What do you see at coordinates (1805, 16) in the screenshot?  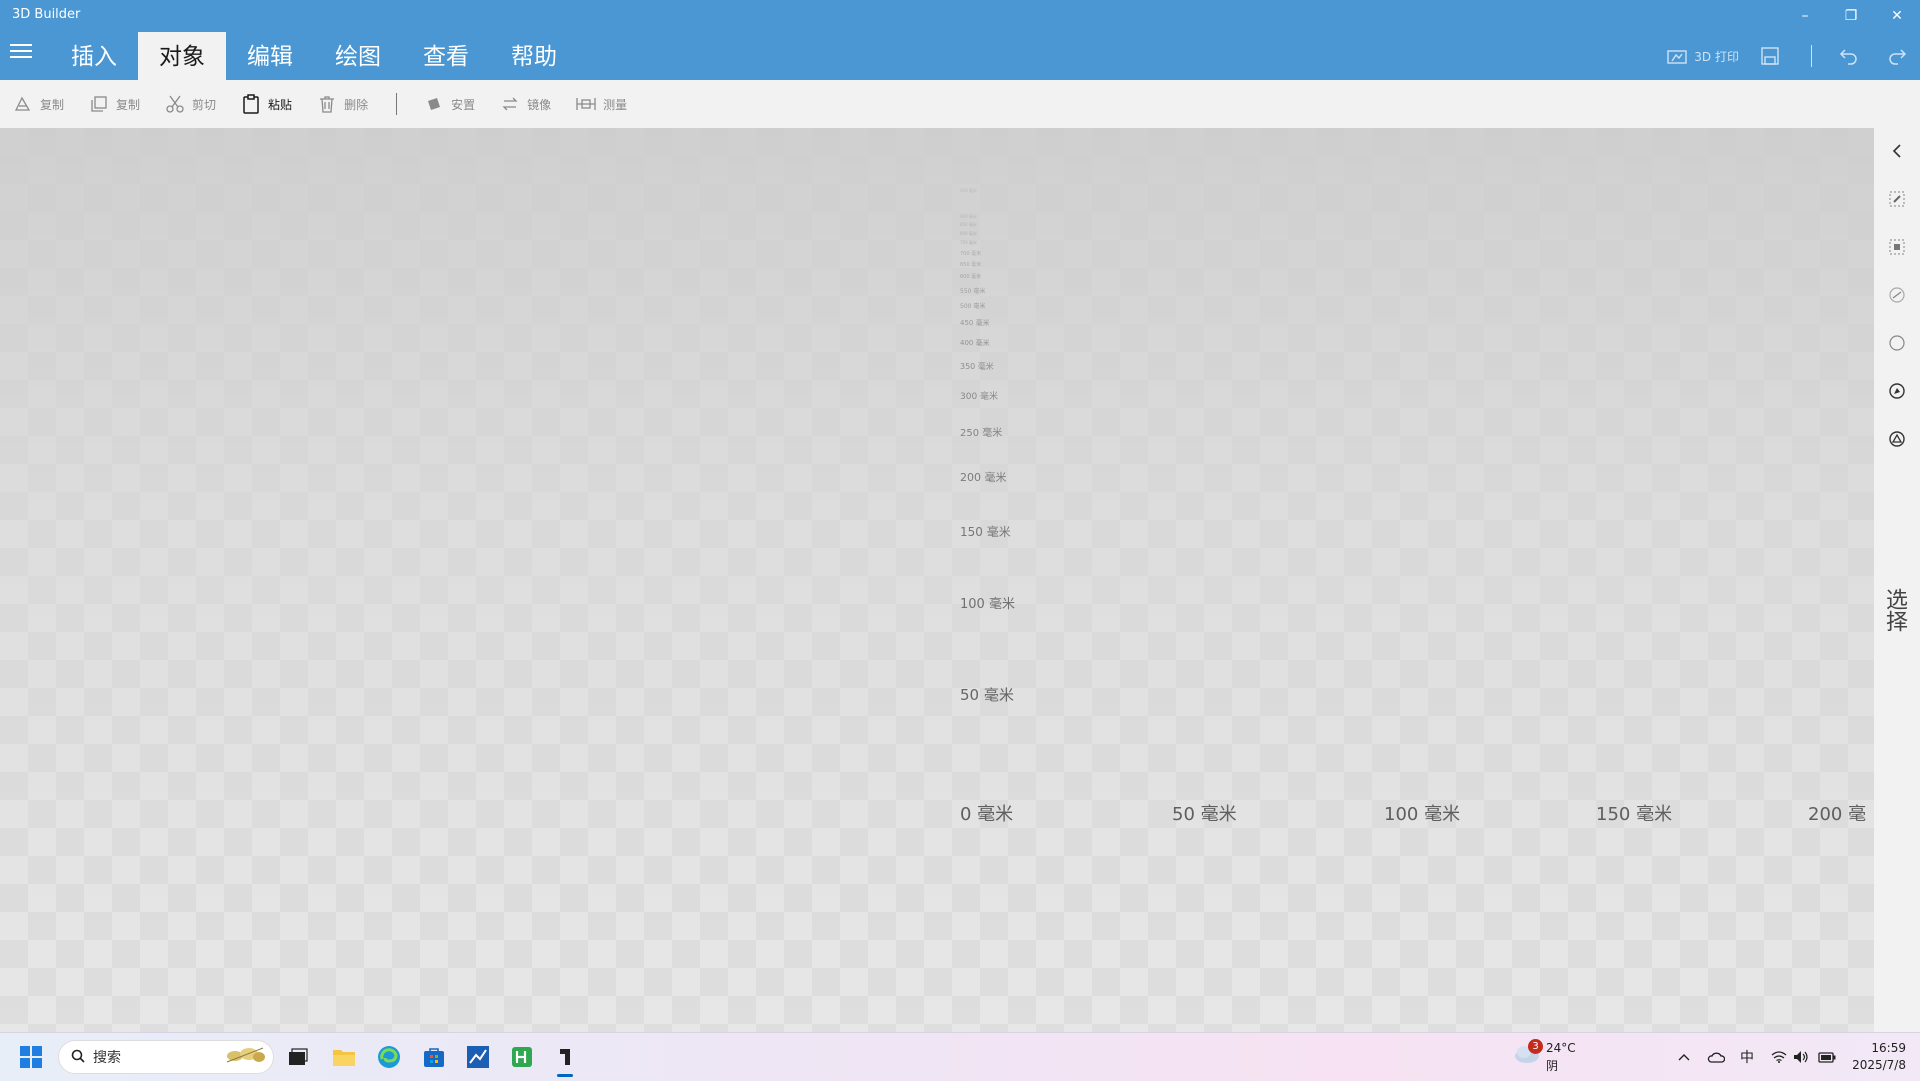 I see `minimize-button: –` at bounding box center [1805, 16].